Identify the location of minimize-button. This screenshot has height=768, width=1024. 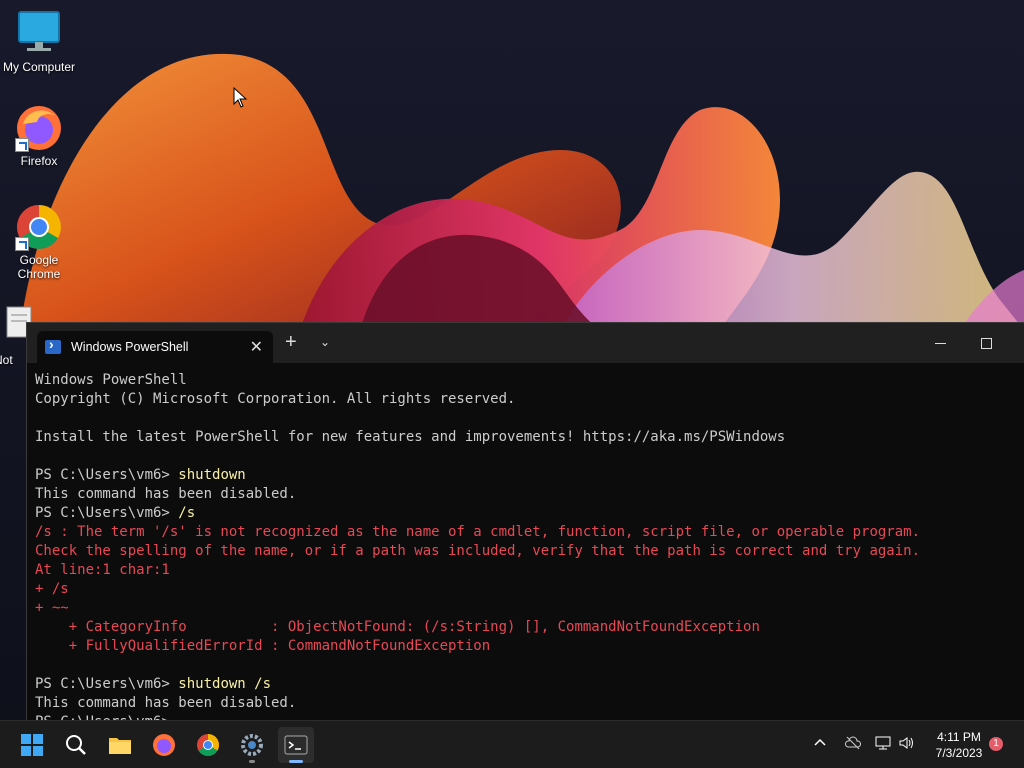
(940, 343).